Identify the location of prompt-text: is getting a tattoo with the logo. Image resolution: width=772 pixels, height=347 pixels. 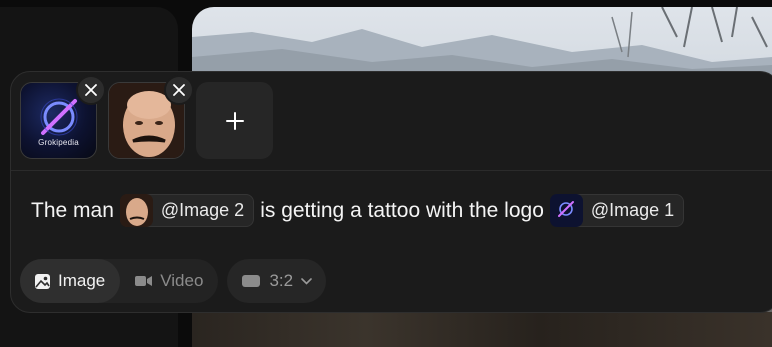
(402, 210).